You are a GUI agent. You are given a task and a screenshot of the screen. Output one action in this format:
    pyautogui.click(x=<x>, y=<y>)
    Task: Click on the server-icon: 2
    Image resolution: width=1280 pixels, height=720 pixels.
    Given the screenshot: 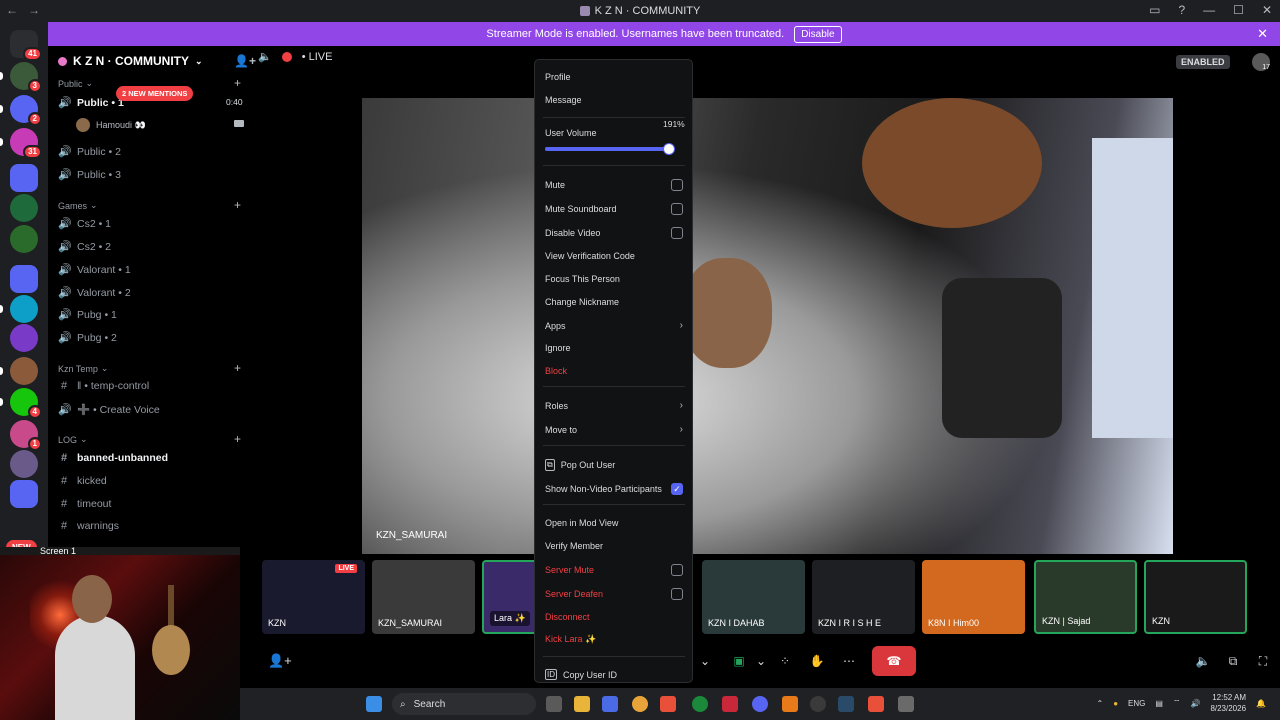 What is the action you would take?
    pyautogui.click(x=26, y=110)
    